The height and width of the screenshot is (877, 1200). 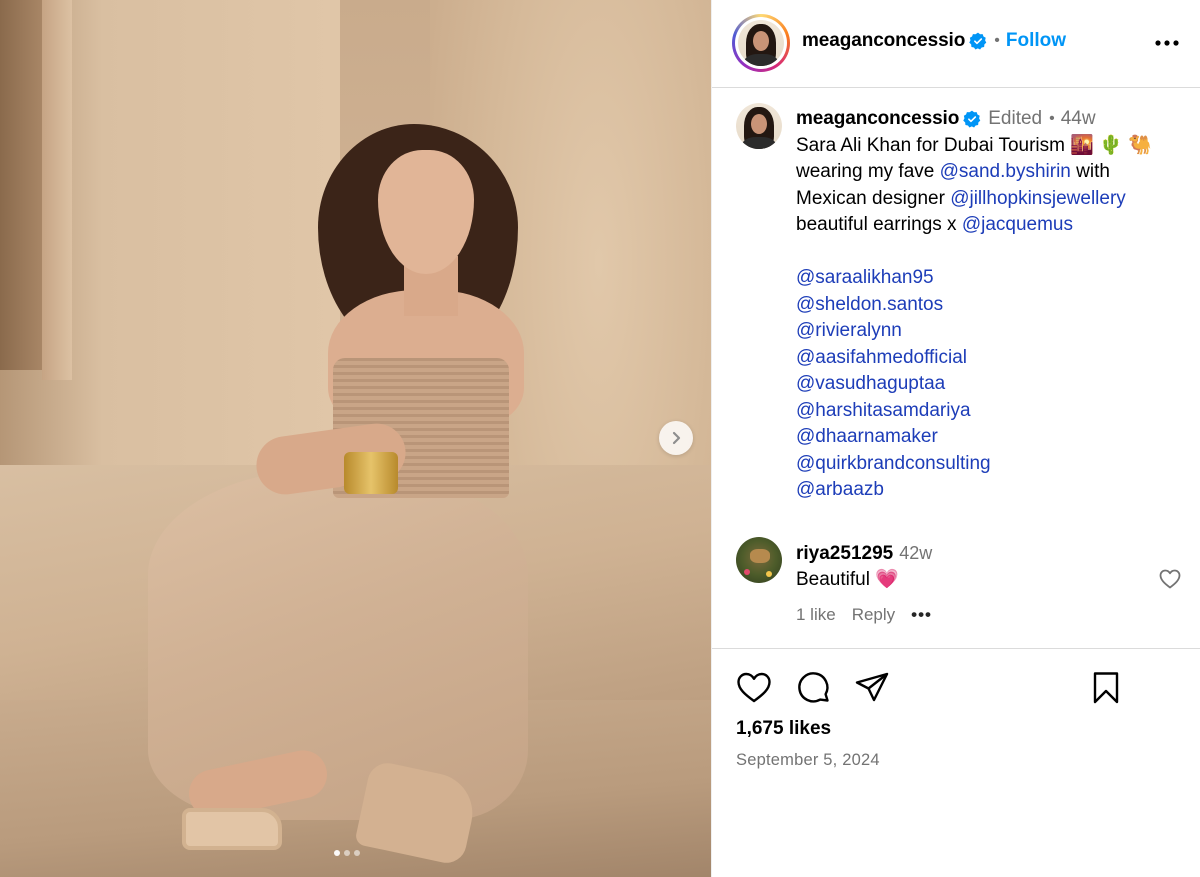 I want to click on caption-header: meaganconcessio Edited • 44w, so click(x=991, y=119).